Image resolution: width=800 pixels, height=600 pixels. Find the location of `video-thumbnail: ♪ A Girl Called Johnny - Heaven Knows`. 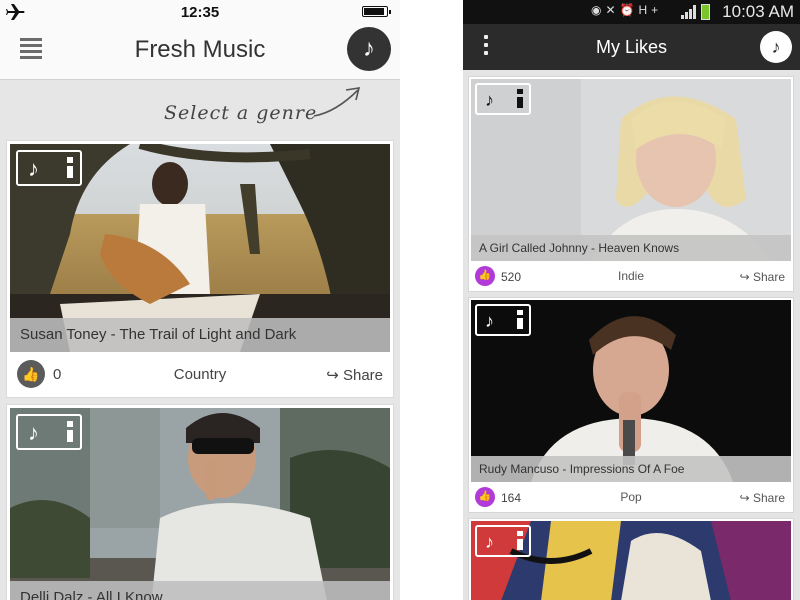

video-thumbnail: ♪ A Girl Called Johnny - Heaven Knows is located at coordinates (631, 170).